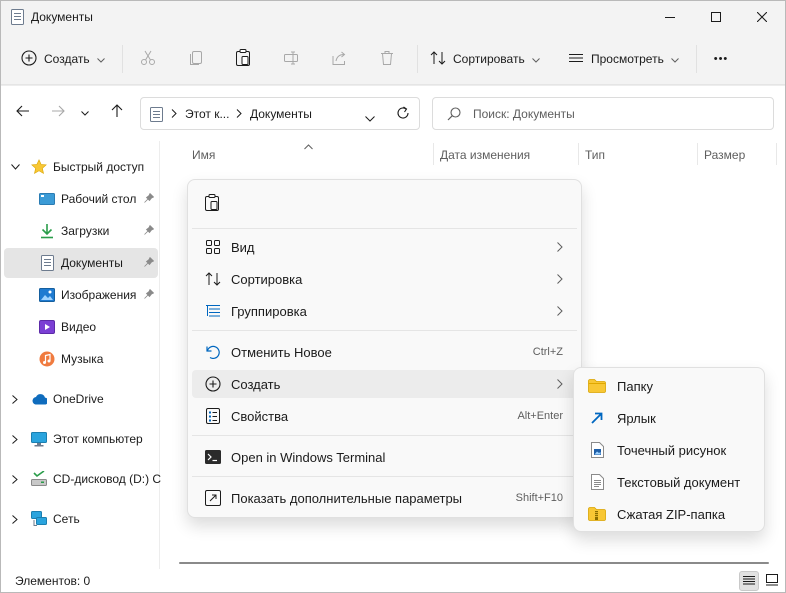 The width and height of the screenshot is (786, 593). What do you see at coordinates (485, 59) in the screenshot?
I see `sort-button: Сортировать` at bounding box center [485, 59].